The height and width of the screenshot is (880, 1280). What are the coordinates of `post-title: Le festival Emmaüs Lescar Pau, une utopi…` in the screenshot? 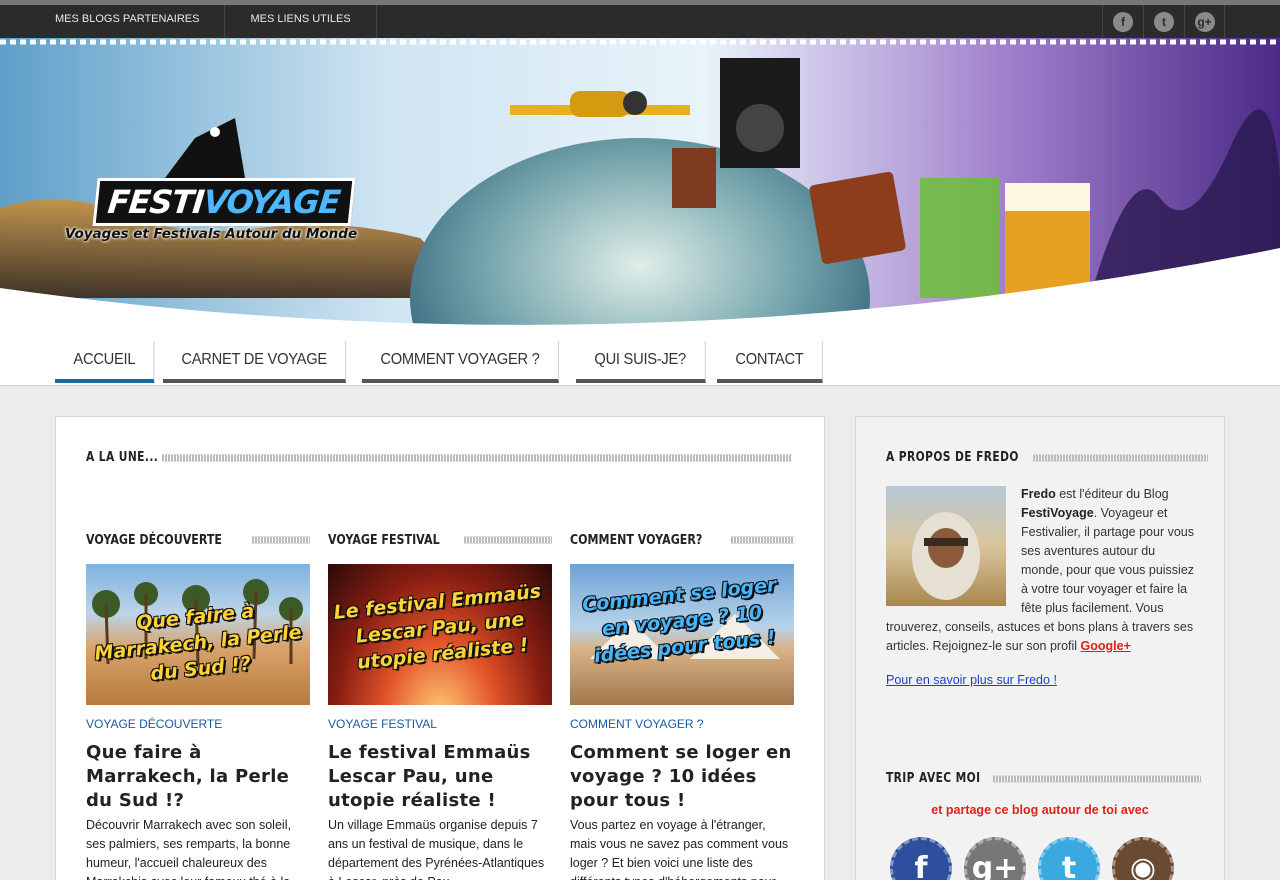 It's located at (440, 777).